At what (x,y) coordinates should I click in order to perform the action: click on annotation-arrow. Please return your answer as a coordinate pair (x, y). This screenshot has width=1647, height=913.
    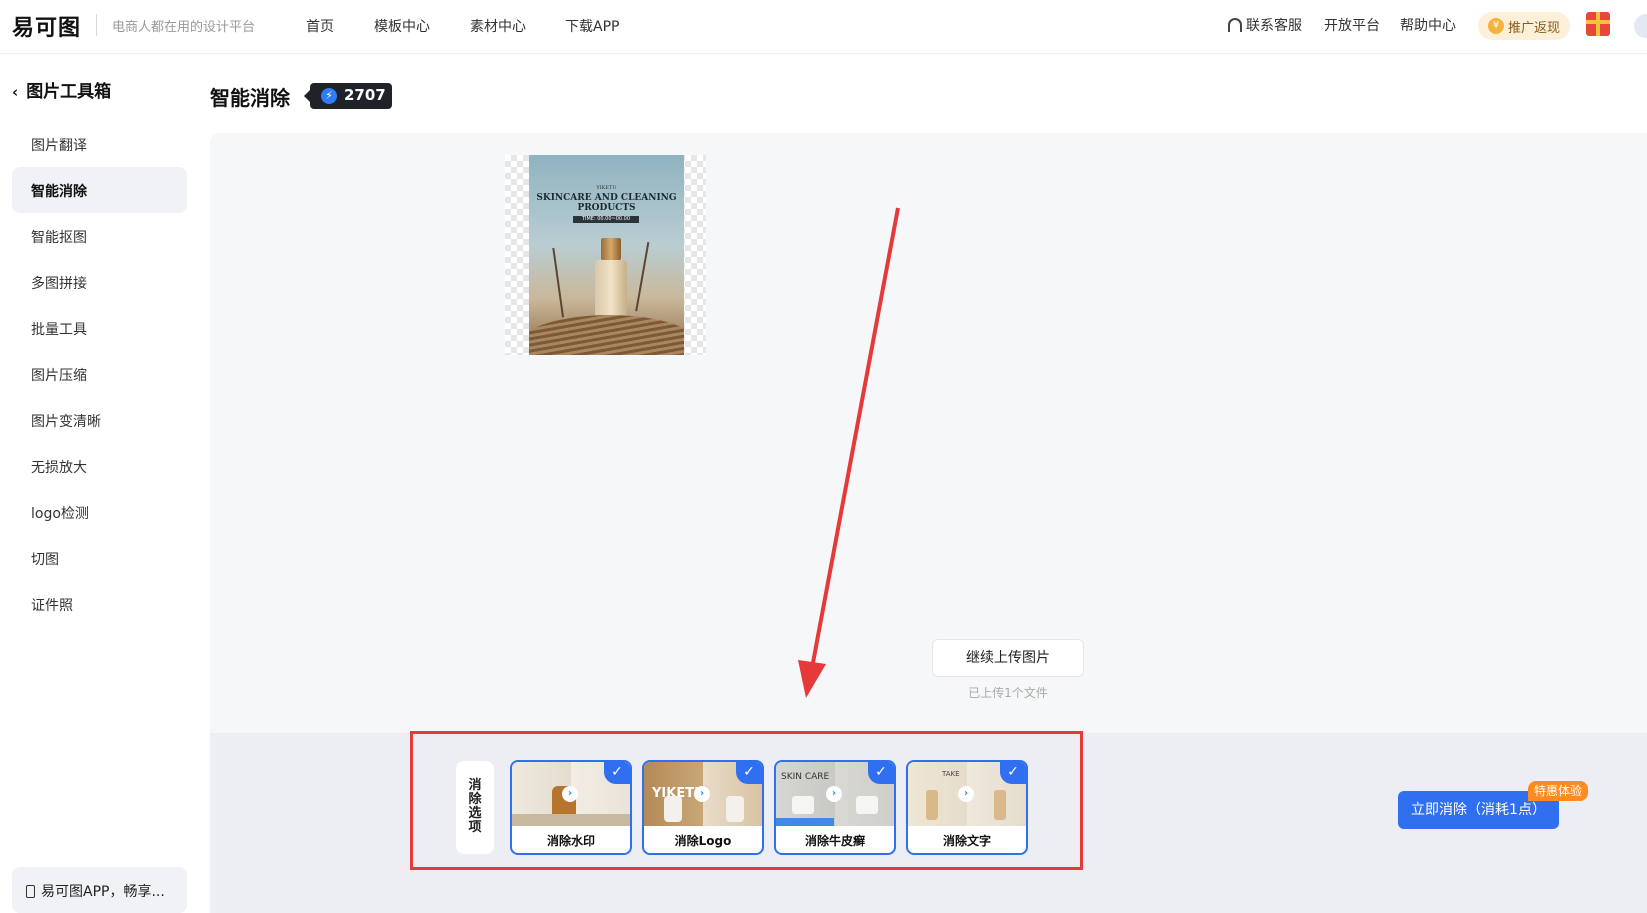
    Looking at the image, I should click on (849, 452).